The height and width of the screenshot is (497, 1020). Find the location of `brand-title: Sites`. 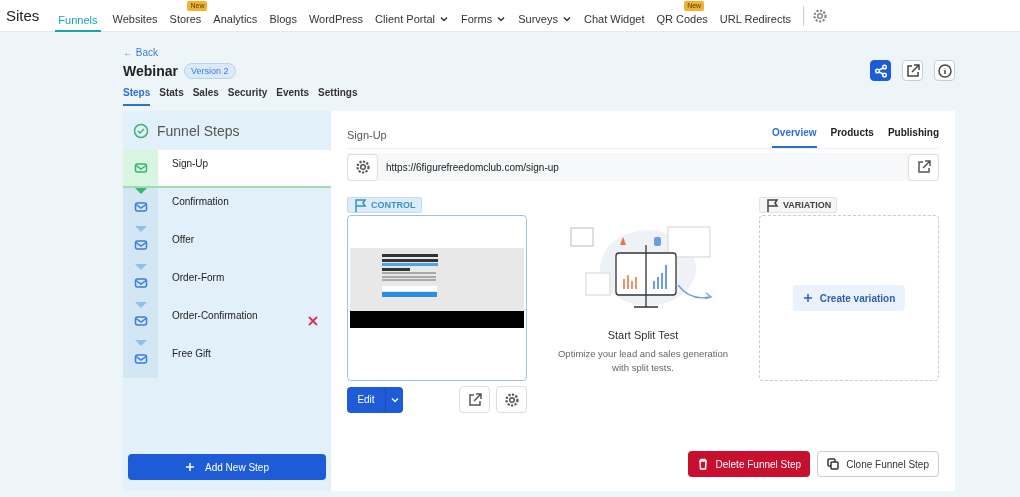

brand-title: Sites is located at coordinates (23, 15).